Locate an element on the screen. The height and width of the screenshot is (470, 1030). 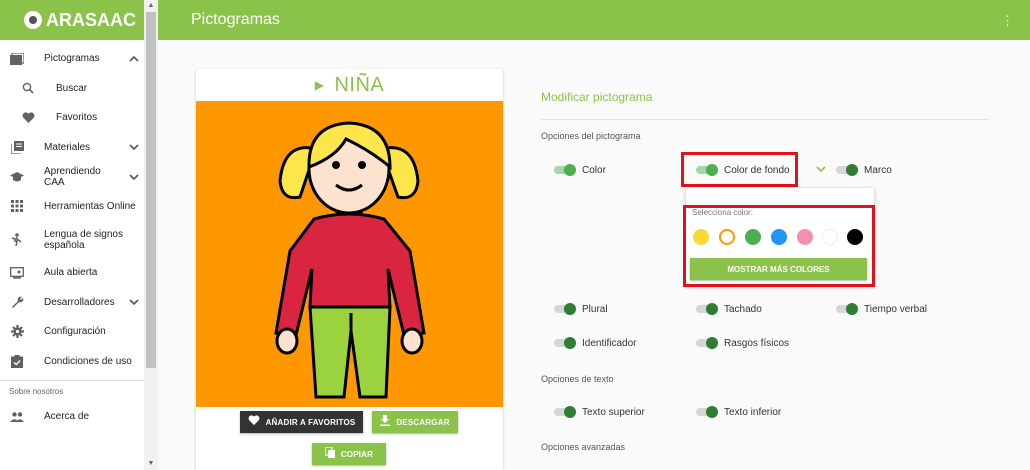
sign-language-icon is located at coordinates (17, 240).